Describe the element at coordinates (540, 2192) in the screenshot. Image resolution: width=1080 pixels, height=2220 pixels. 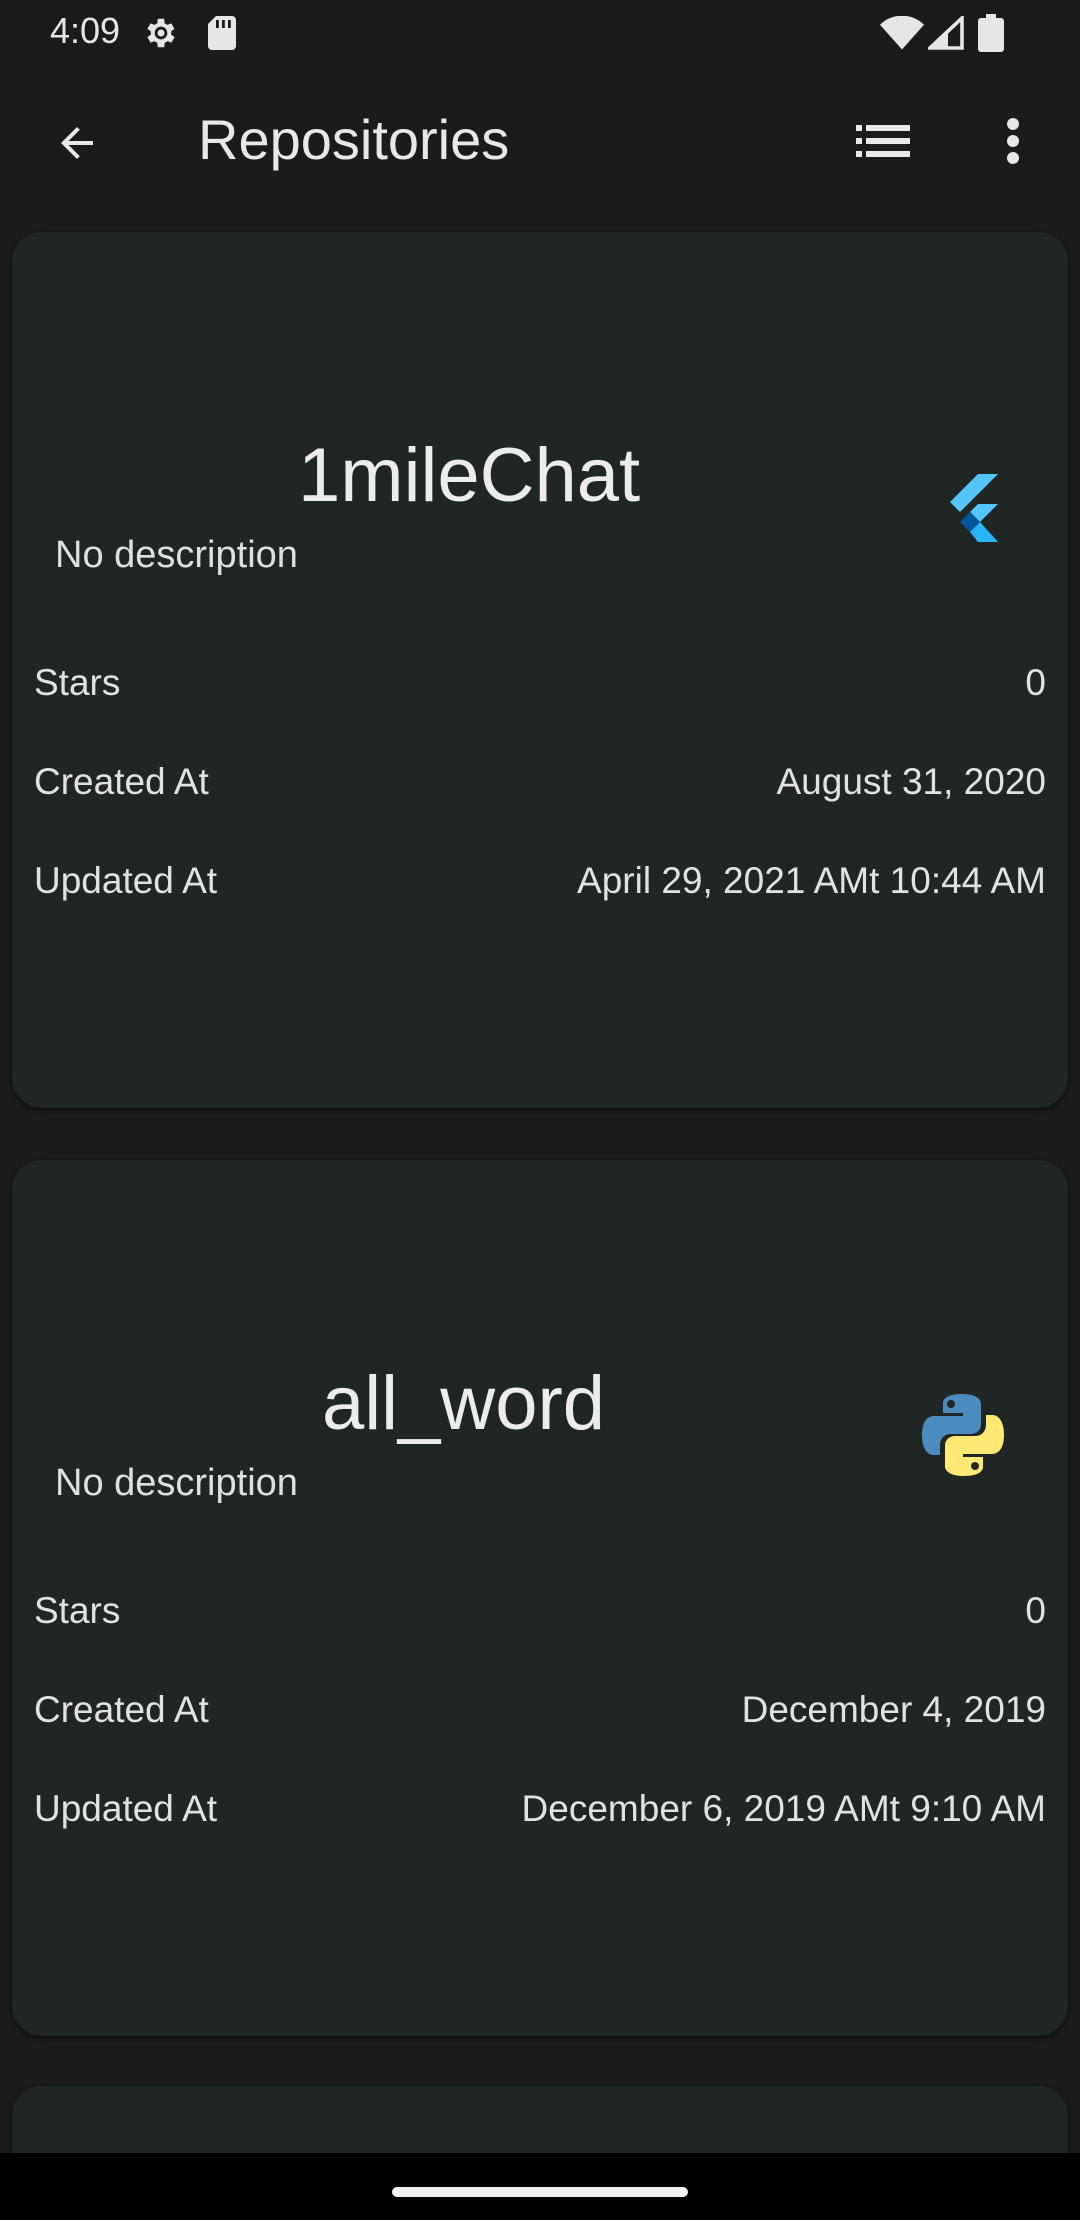
I see `home-indicator` at that location.